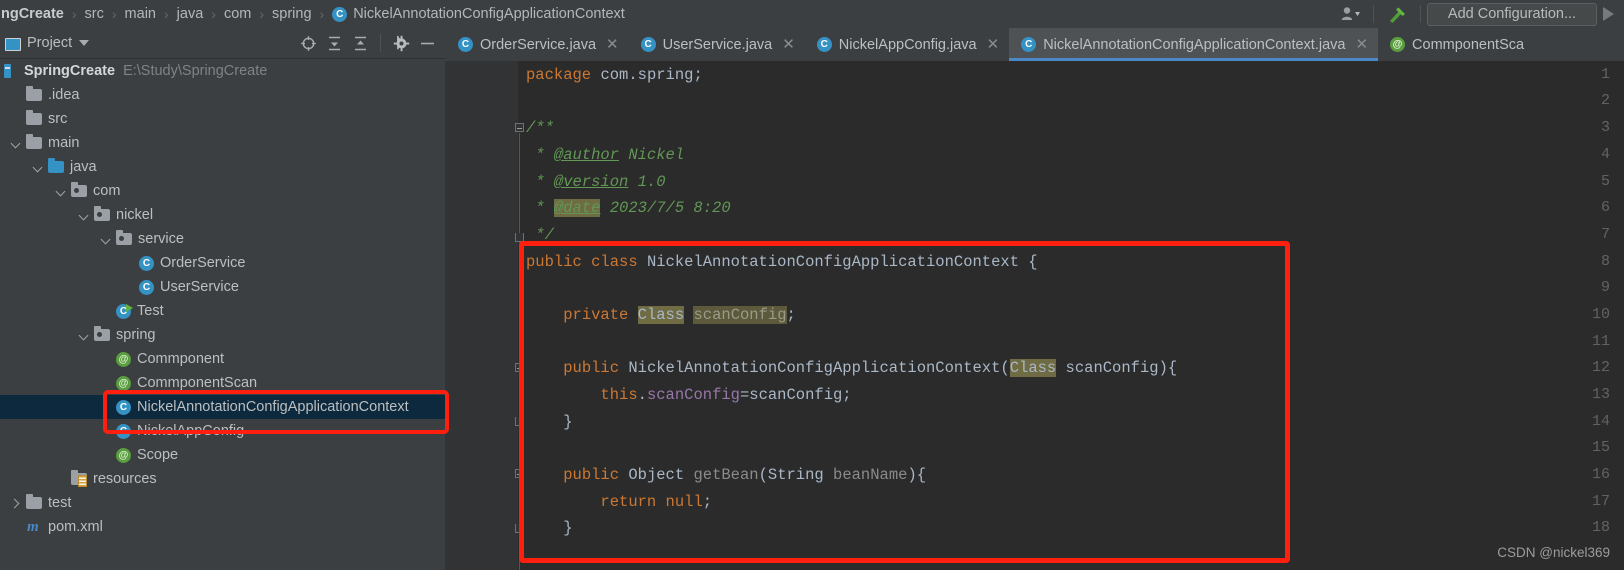 This screenshot has height=570, width=1624. What do you see at coordinates (222, 287) in the screenshot?
I see `tree-row-userservice: C UserService` at bounding box center [222, 287].